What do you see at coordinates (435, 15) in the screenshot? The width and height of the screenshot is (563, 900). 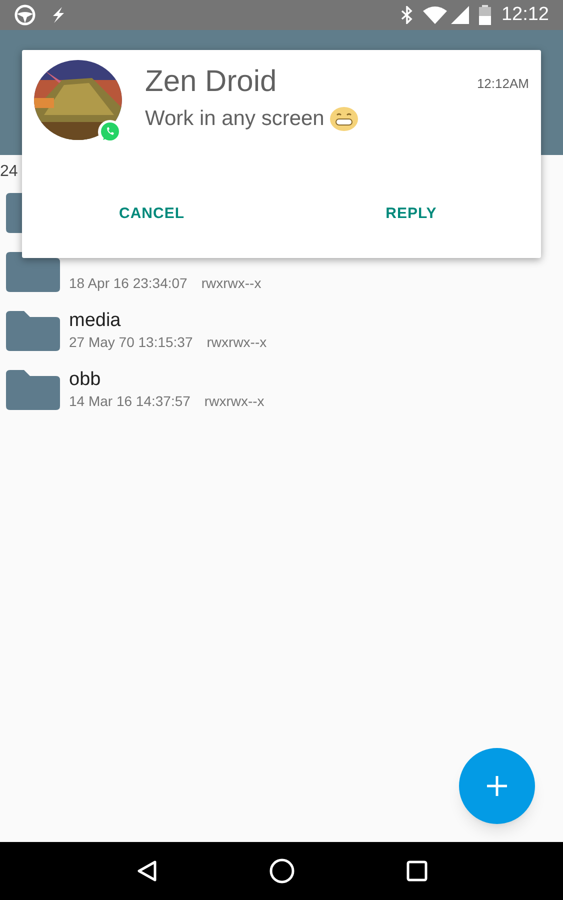 I see `wifi-icon` at bounding box center [435, 15].